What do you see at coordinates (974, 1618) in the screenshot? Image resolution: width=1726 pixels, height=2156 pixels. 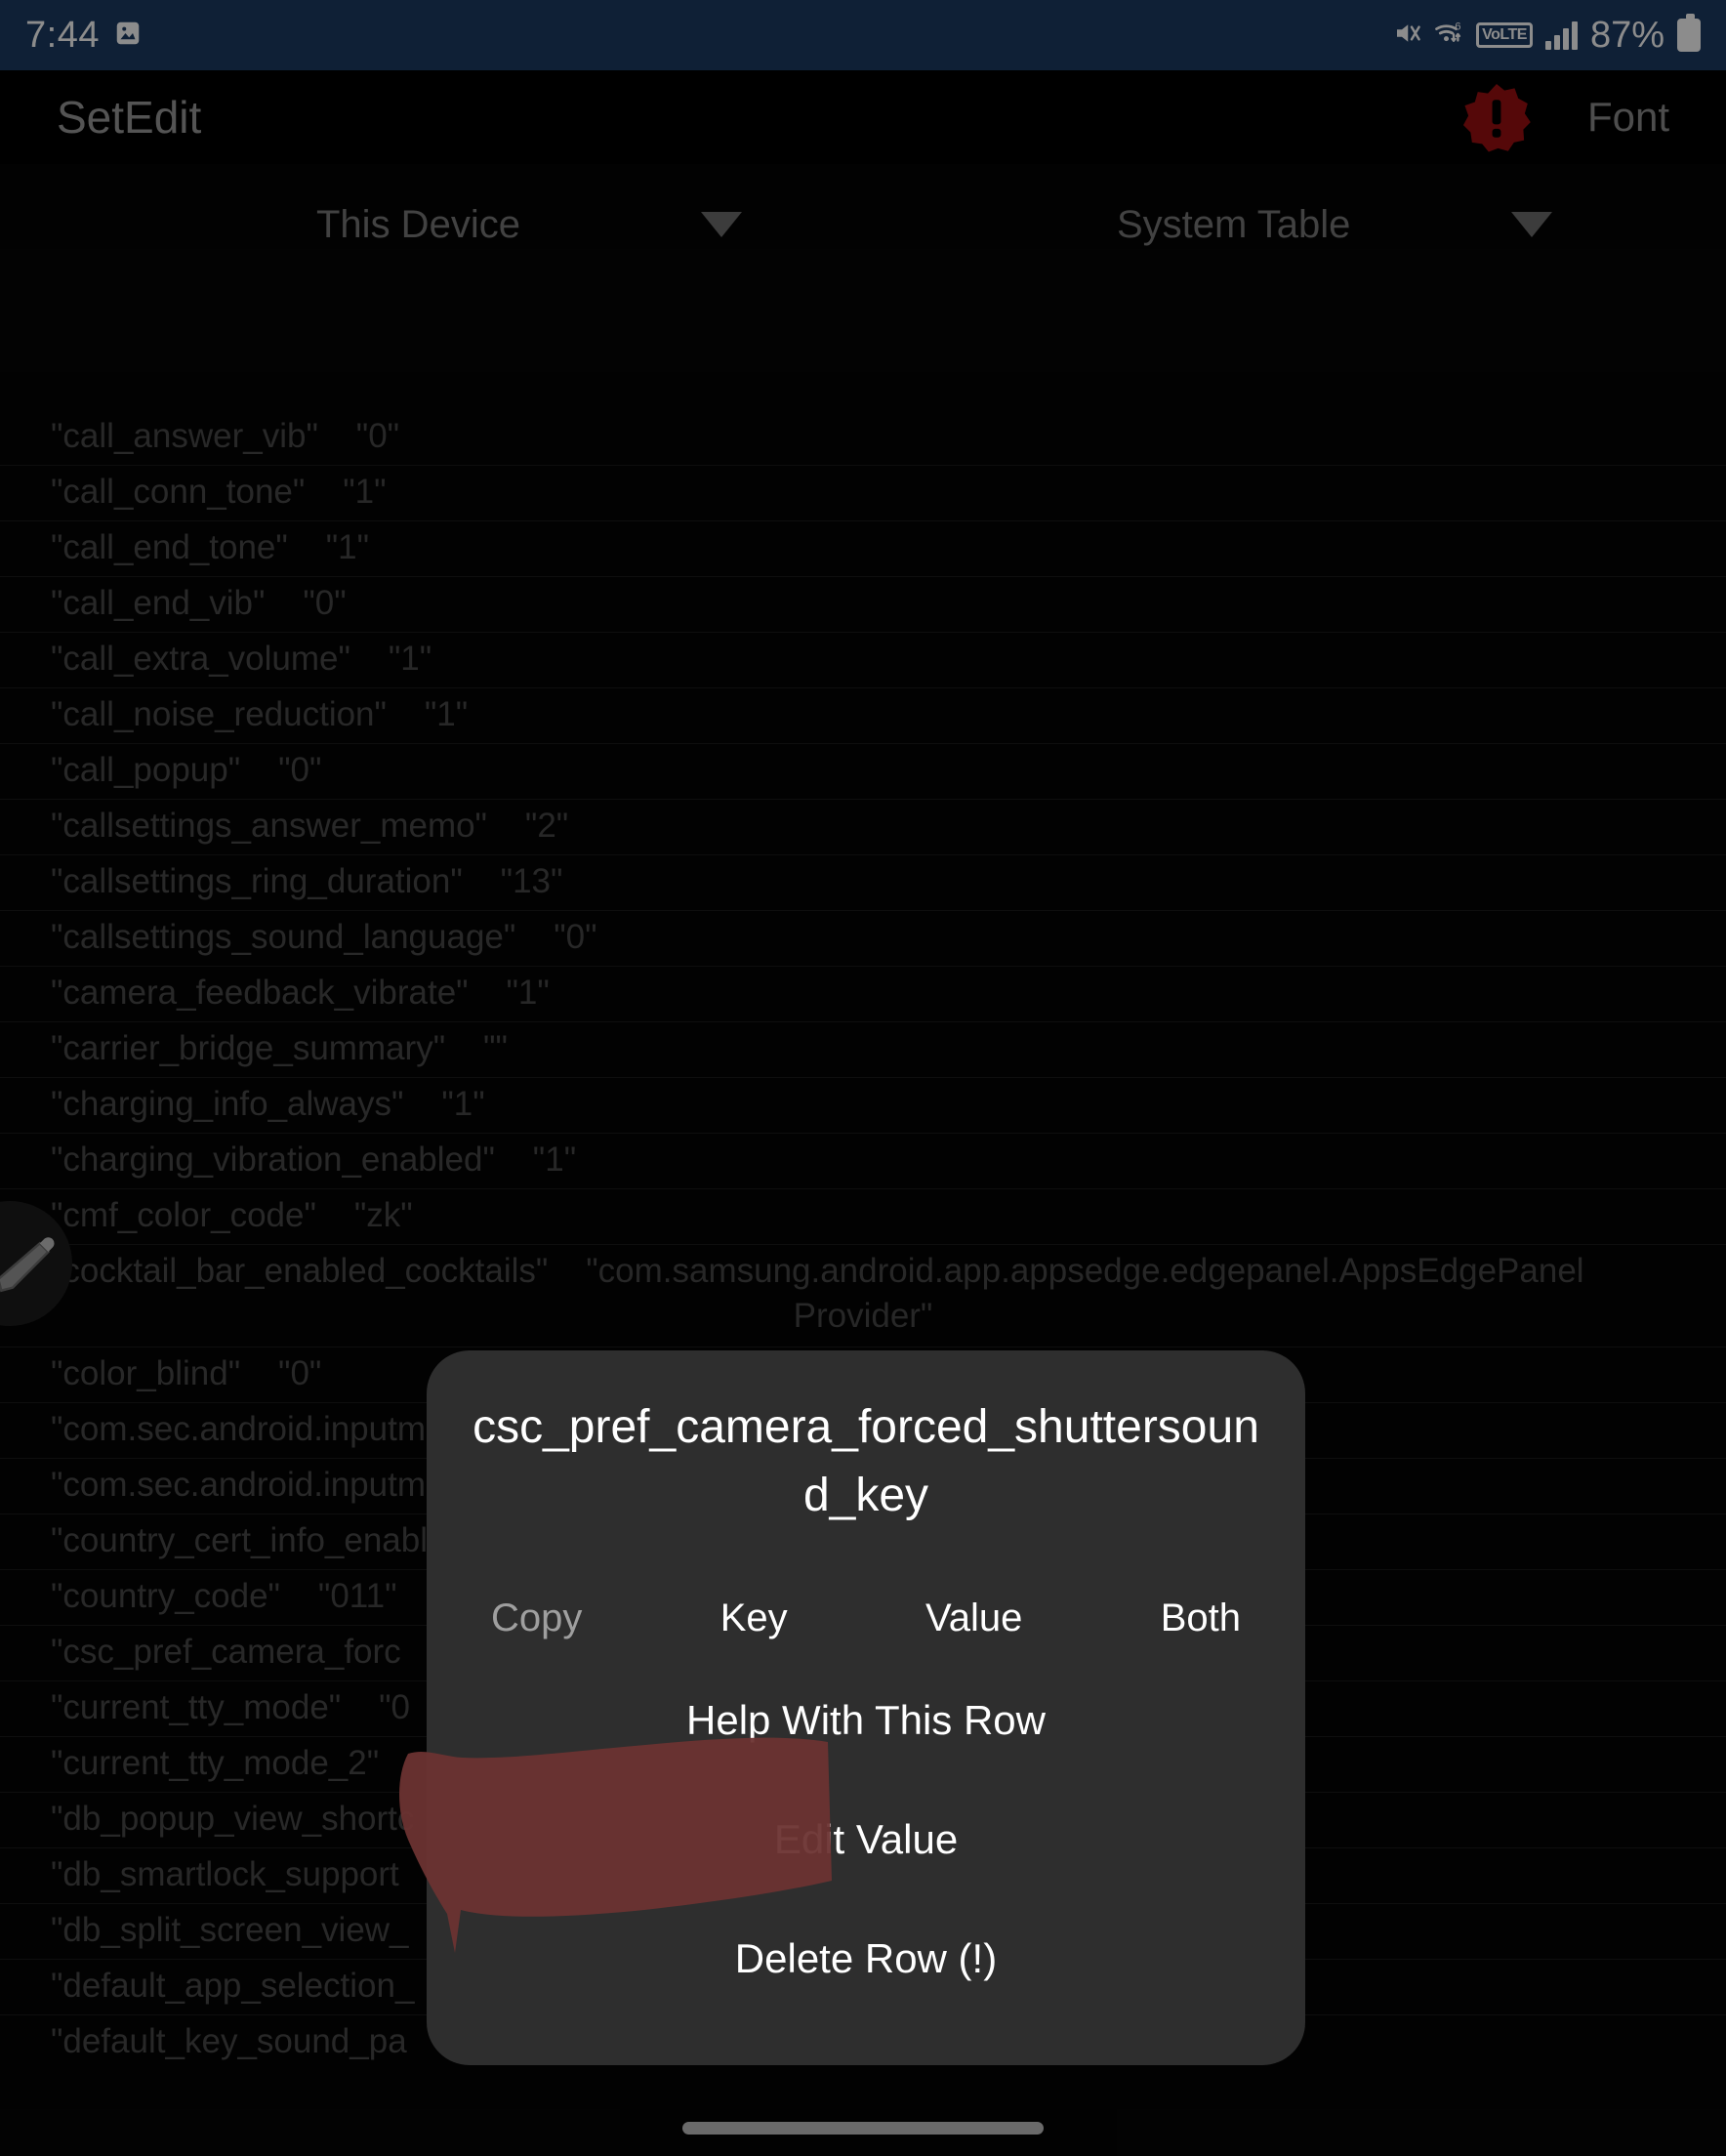 I see `copy-value-button: Value` at bounding box center [974, 1618].